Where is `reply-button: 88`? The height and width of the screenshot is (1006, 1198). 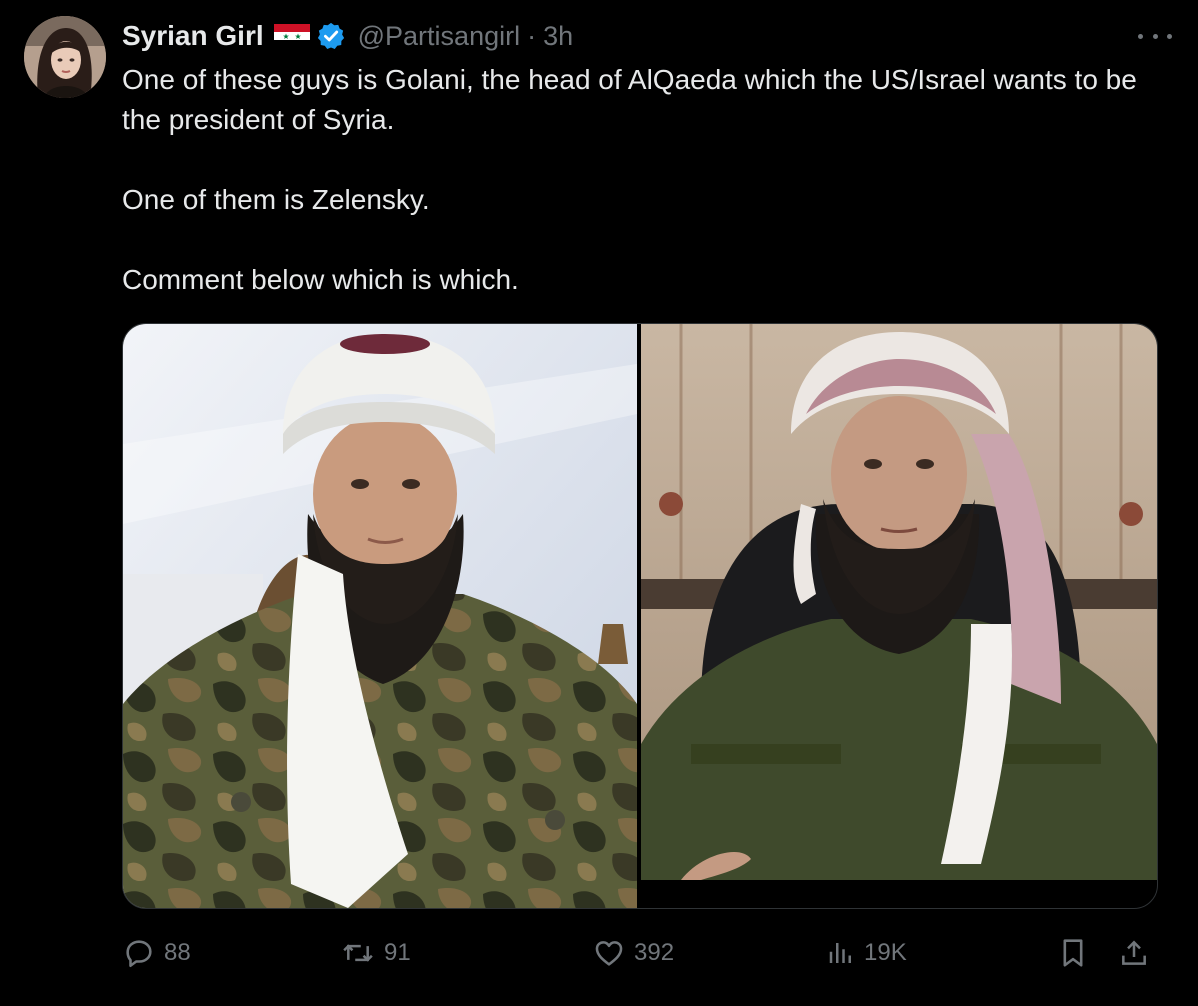 reply-button: 88 is located at coordinates (156, 953).